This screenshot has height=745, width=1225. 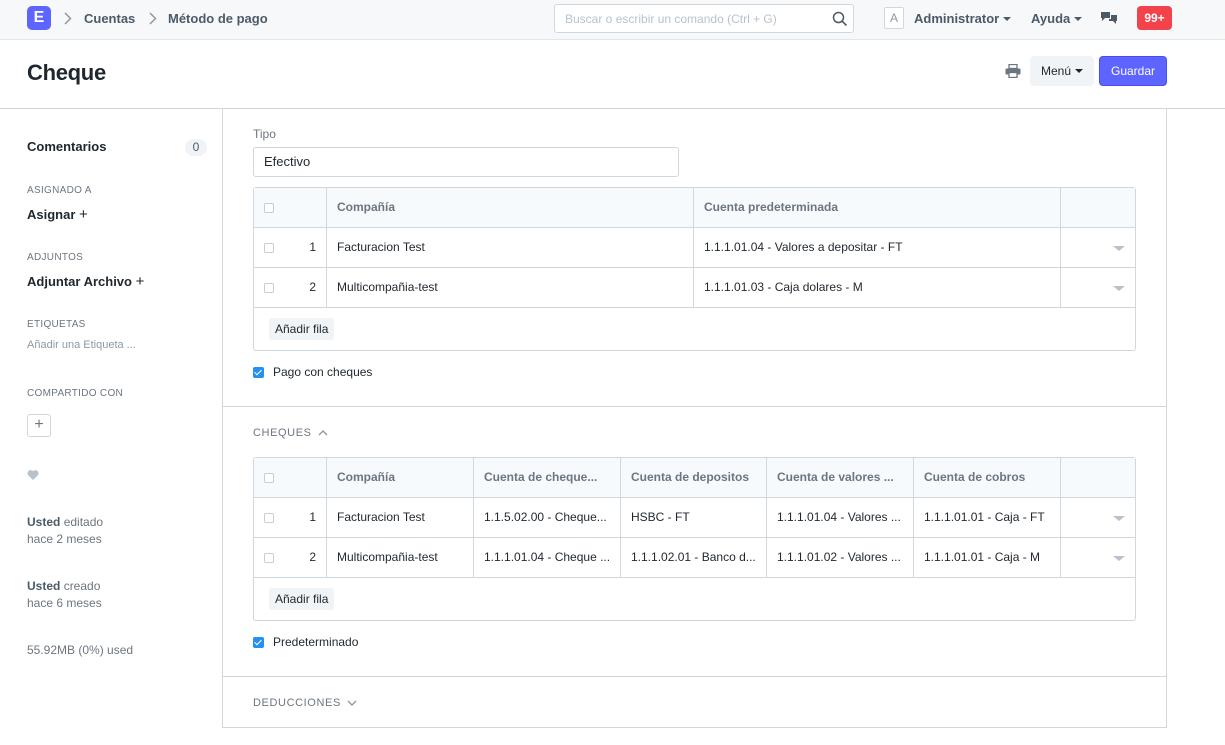 What do you see at coordinates (877, 247) in the screenshot?
I see `account-cell: 1.1.1.01.04 - Valores a depositar - FT` at bounding box center [877, 247].